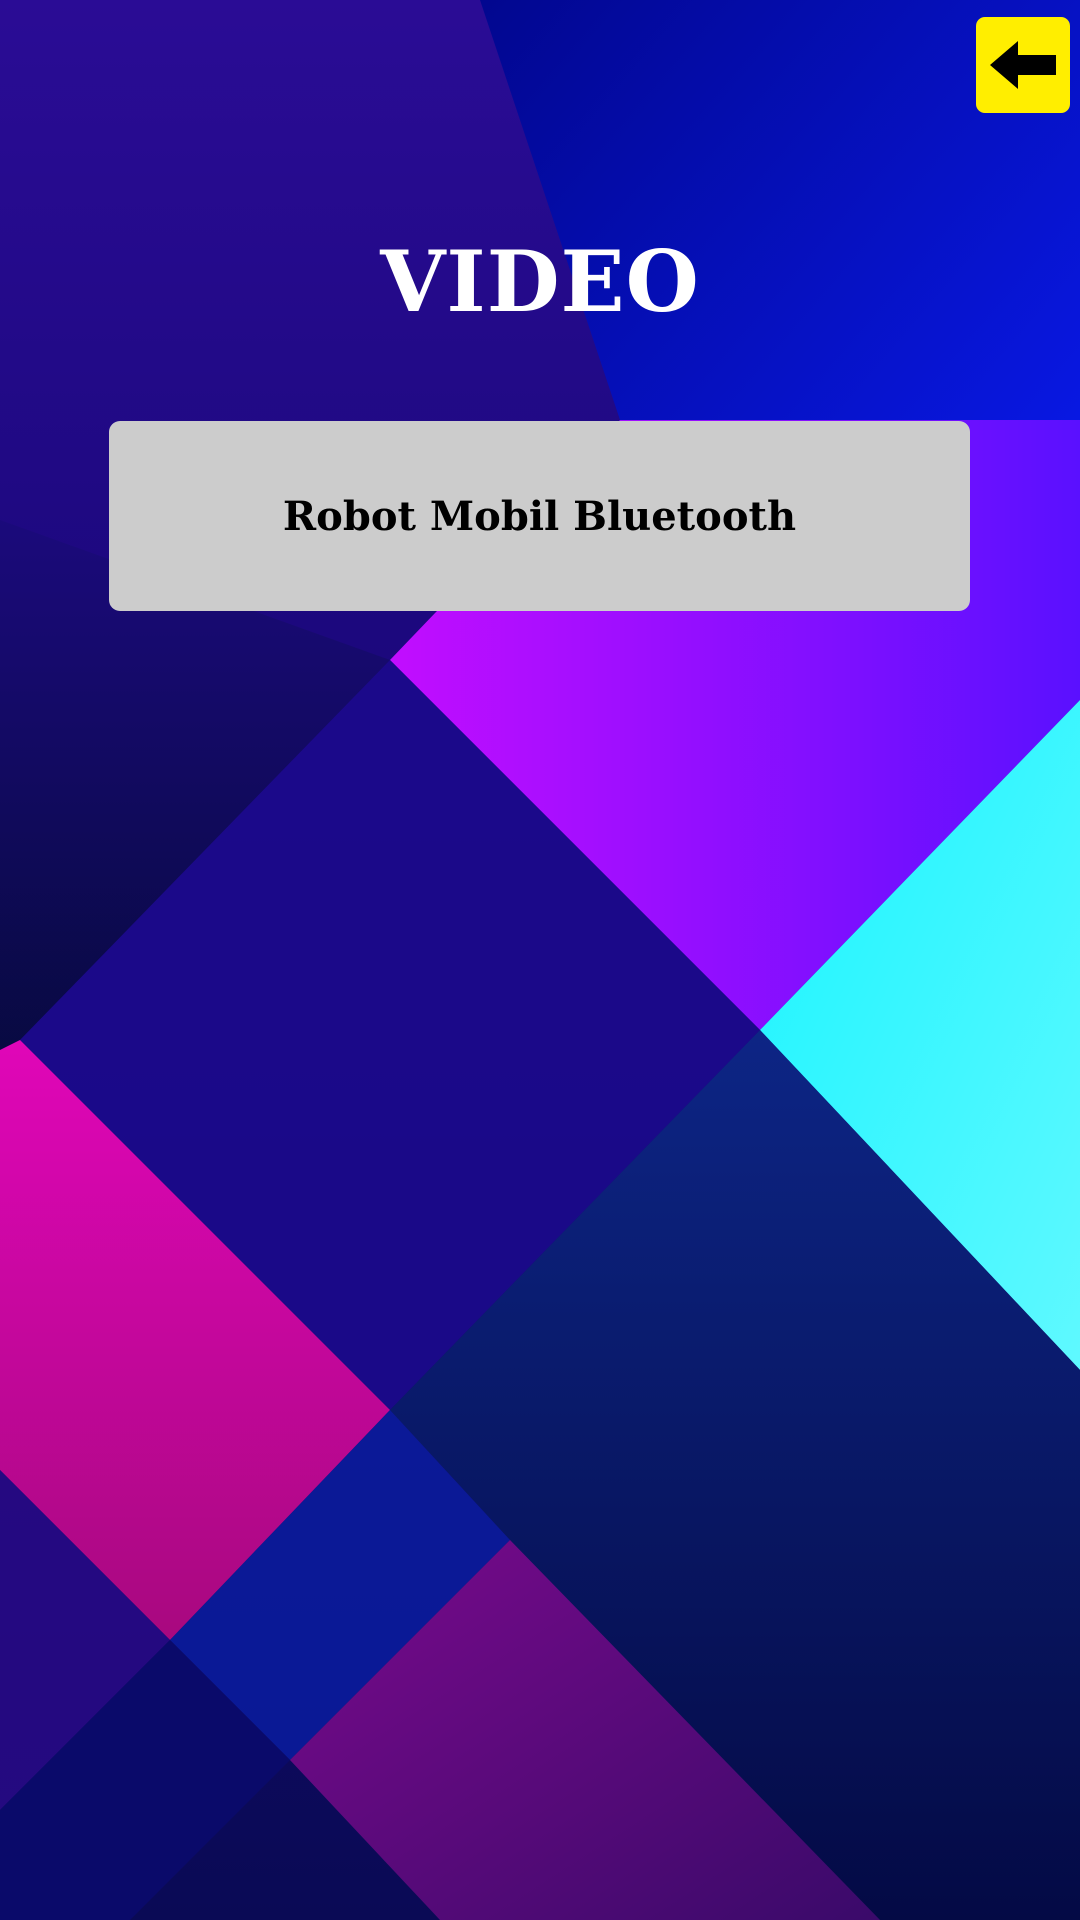 Image resolution: width=1080 pixels, height=1920 pixels. Describe the element at coordinates (540, 281) in the screenshot. I see `page-title: VIDEO` at that location.